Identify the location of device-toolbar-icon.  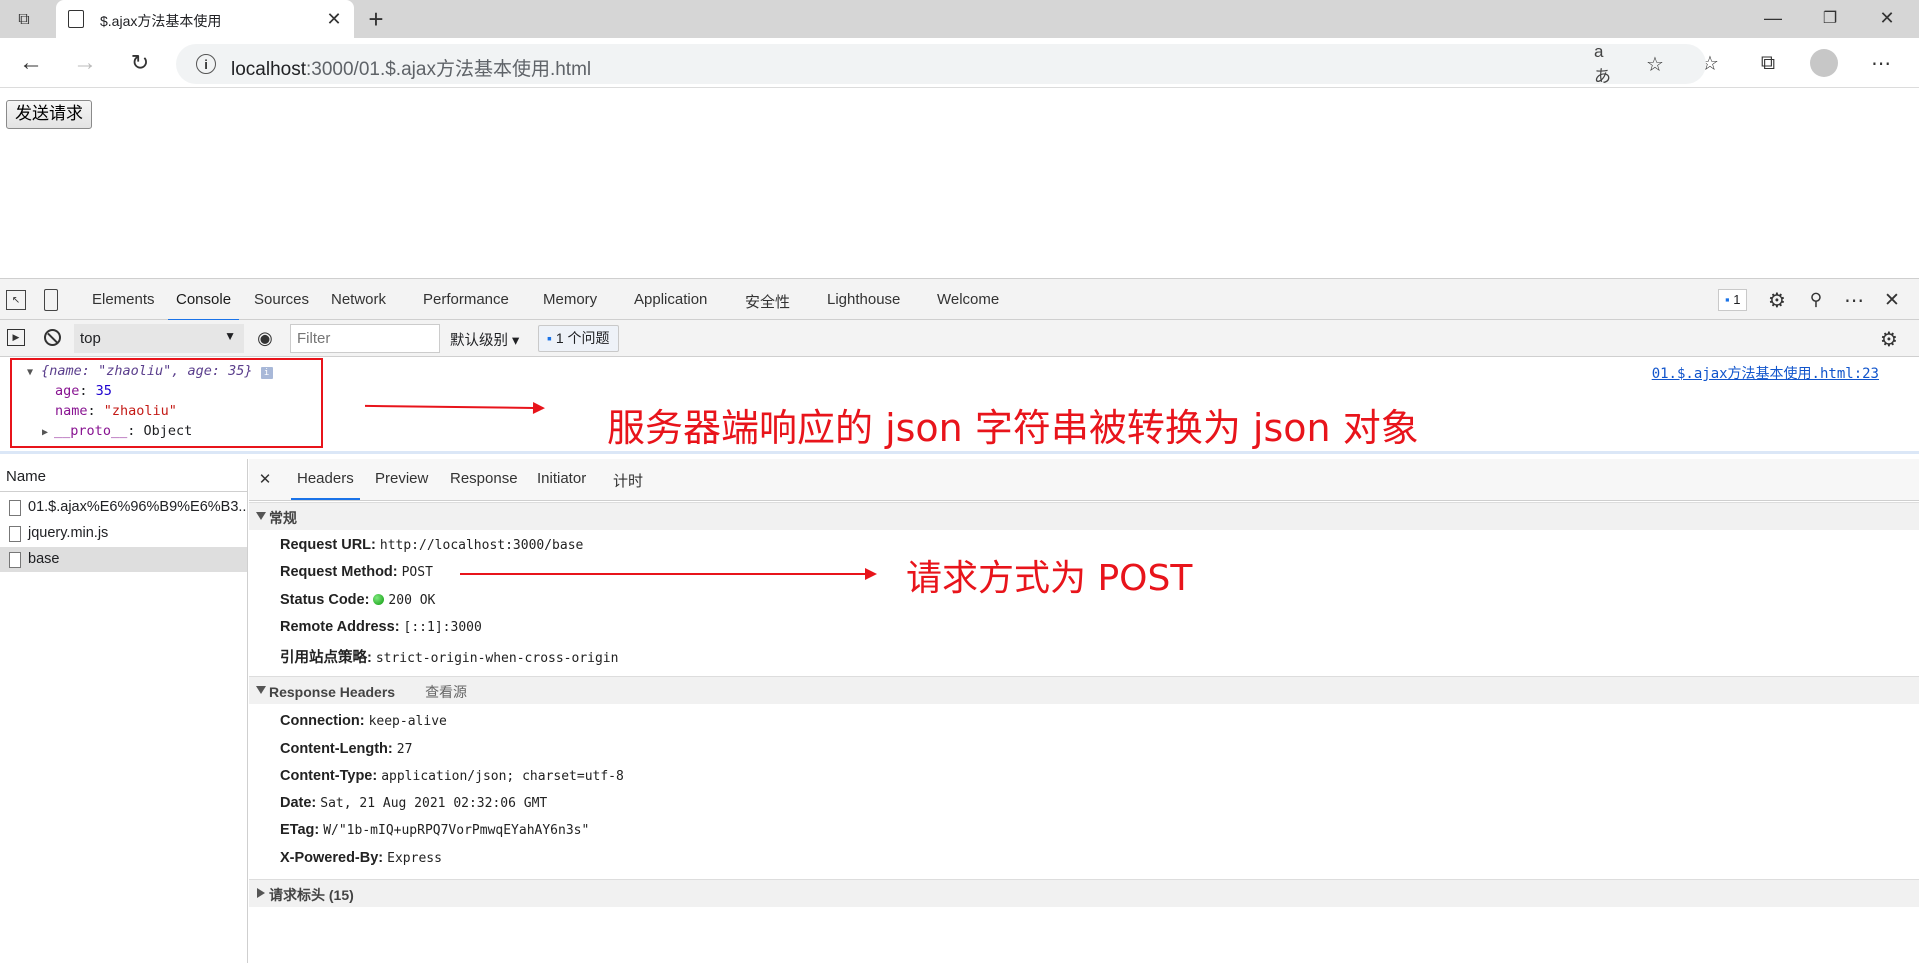
(51, 300).